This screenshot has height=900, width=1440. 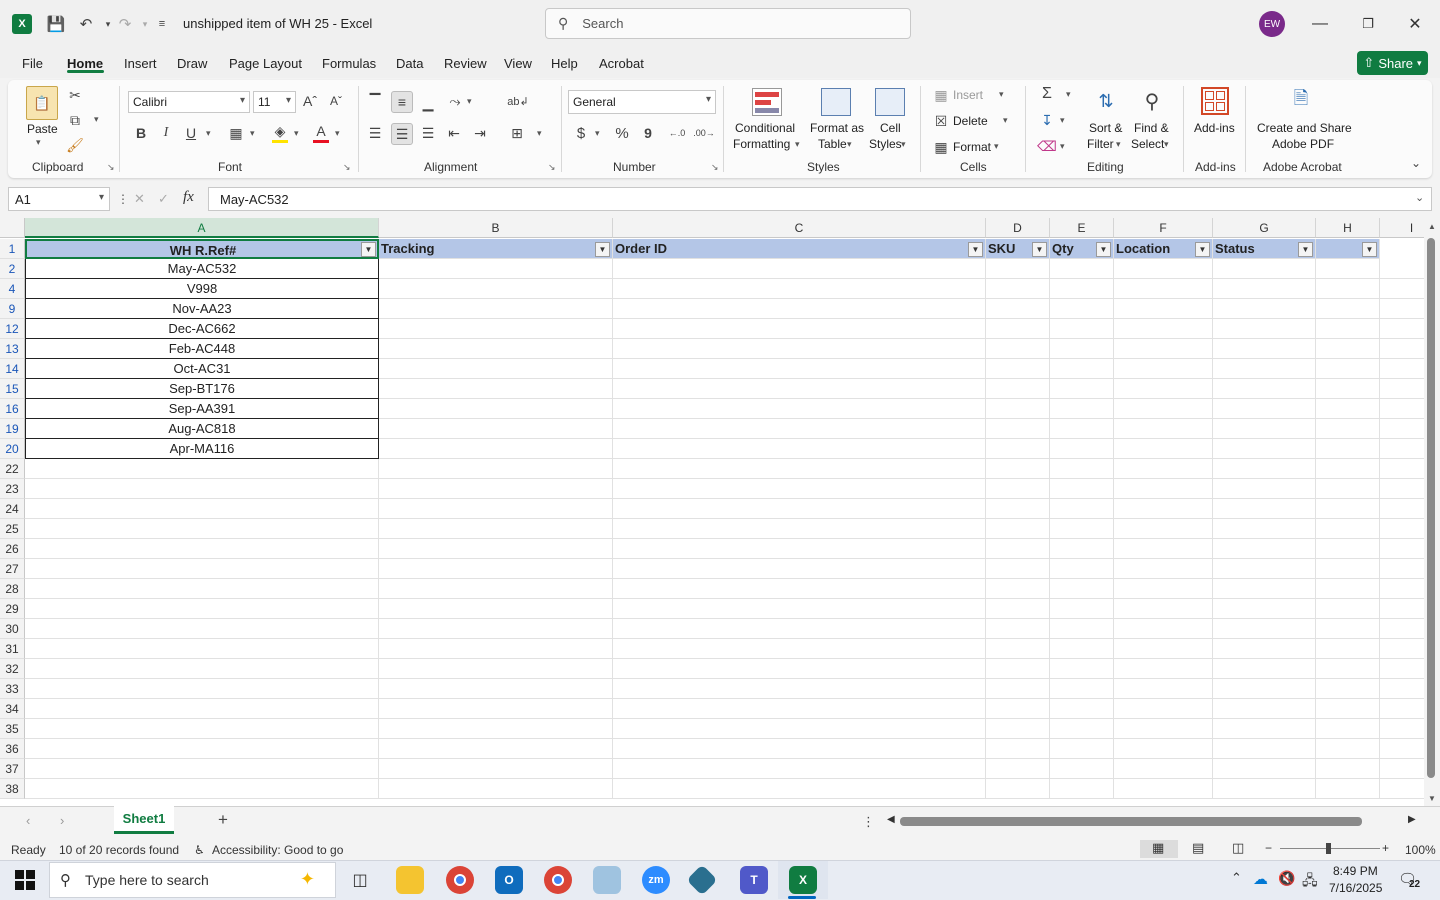 I want to click on cell-wh-ref: Nov-AA23, so click(x=202, y=309).